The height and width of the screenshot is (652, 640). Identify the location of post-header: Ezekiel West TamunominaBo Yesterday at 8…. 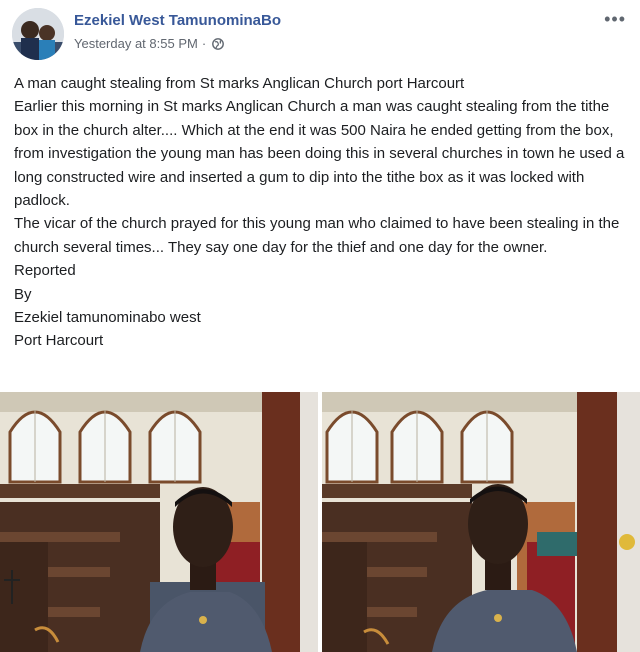
(320, 34).